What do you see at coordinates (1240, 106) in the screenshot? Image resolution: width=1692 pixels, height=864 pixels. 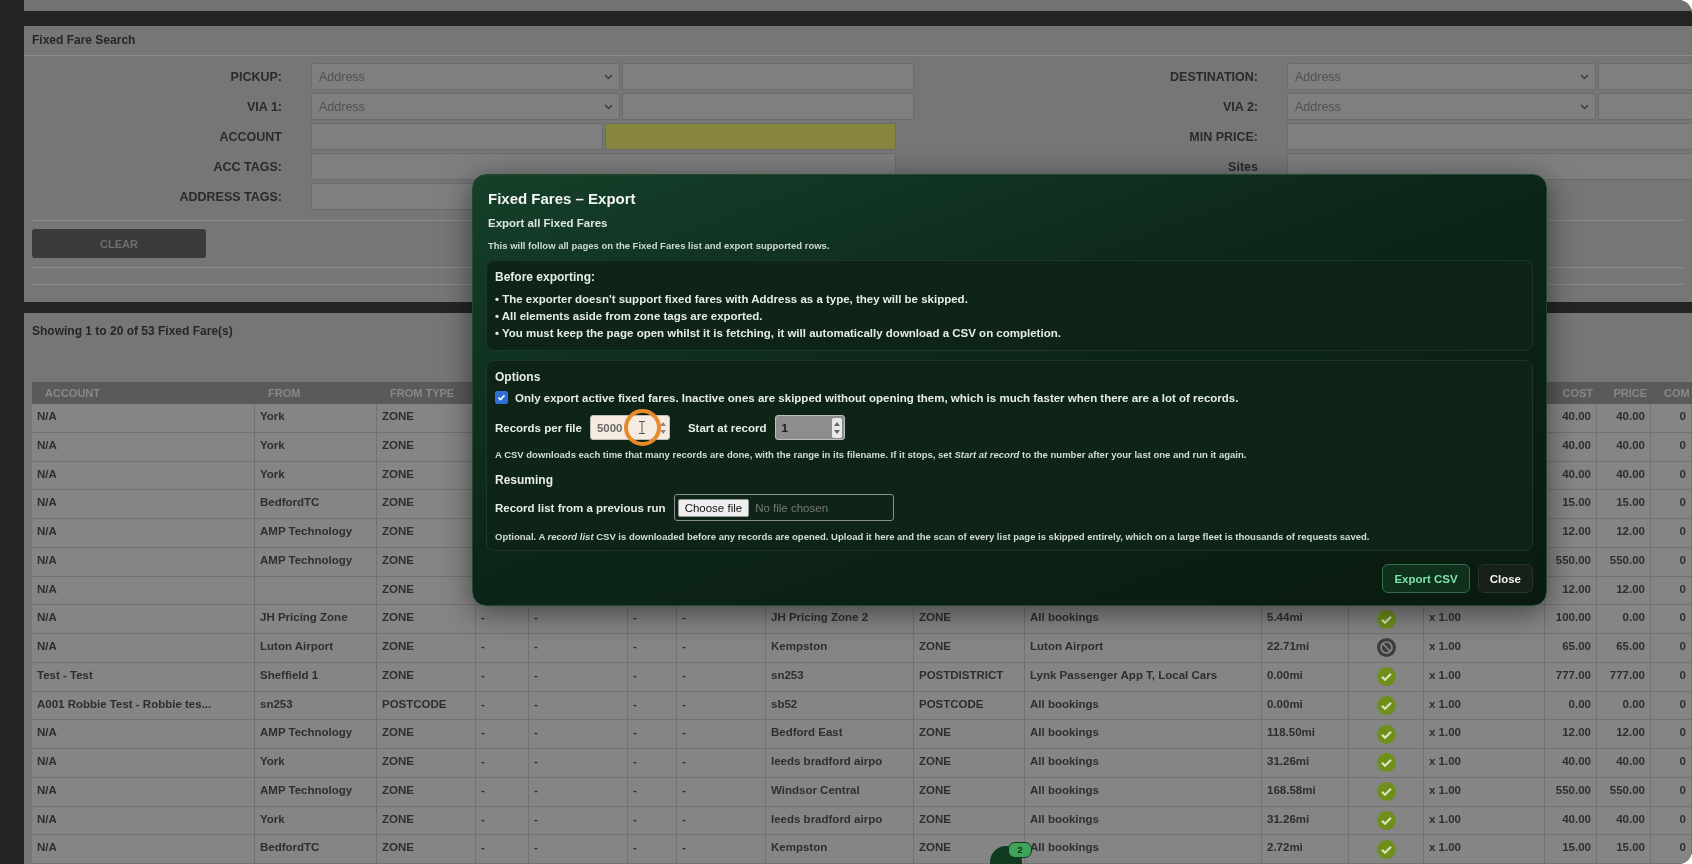 I see `field-label: VIA 2:` at bounding box center [1240, 106].